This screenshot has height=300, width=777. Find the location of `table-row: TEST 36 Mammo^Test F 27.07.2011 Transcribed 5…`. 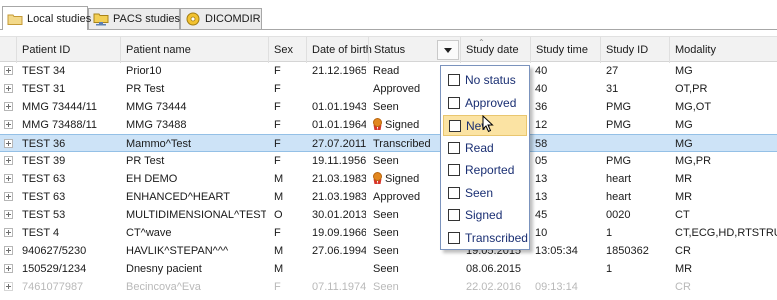

table-row: TEST 36 Mammo^Test F 27.07.2011 Transcribed 5… is located at coordinates (388, 143).